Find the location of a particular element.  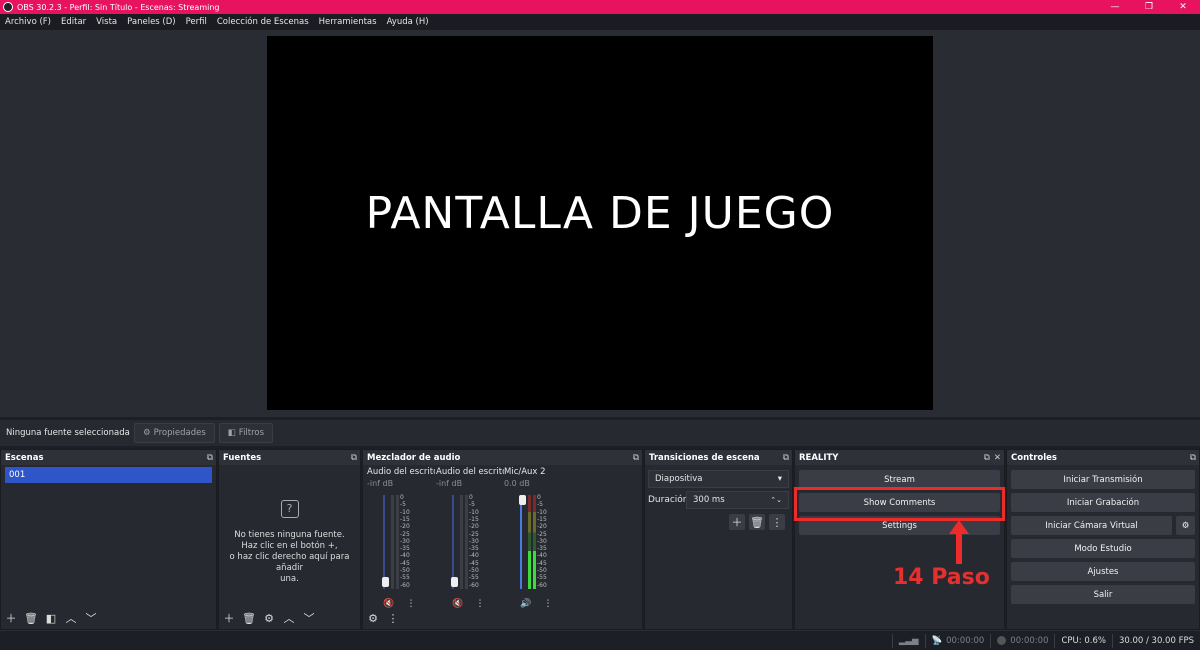

annotation-arrow-icon is located at coordinates (959, 542).